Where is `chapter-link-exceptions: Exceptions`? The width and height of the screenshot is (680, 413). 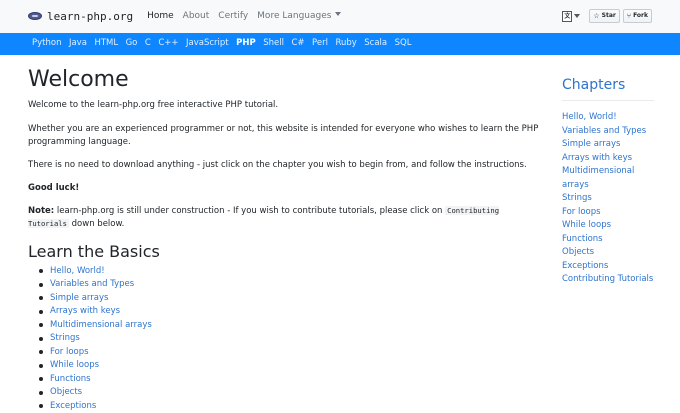
chapter-link-exceptions: Exceptions is located at coordinates (585, 266).